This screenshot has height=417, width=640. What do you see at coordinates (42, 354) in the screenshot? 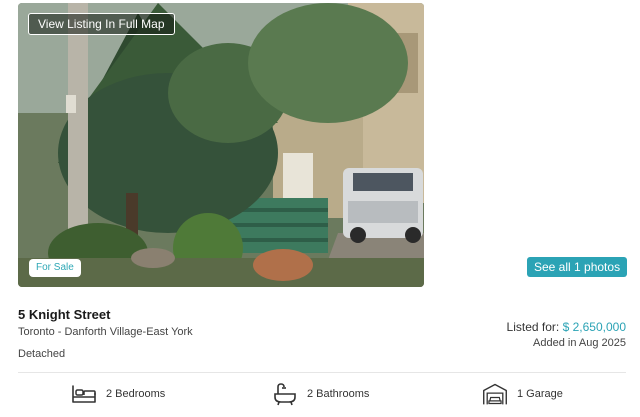
I see `property-type: Detached` at bounding box center [42, 354].